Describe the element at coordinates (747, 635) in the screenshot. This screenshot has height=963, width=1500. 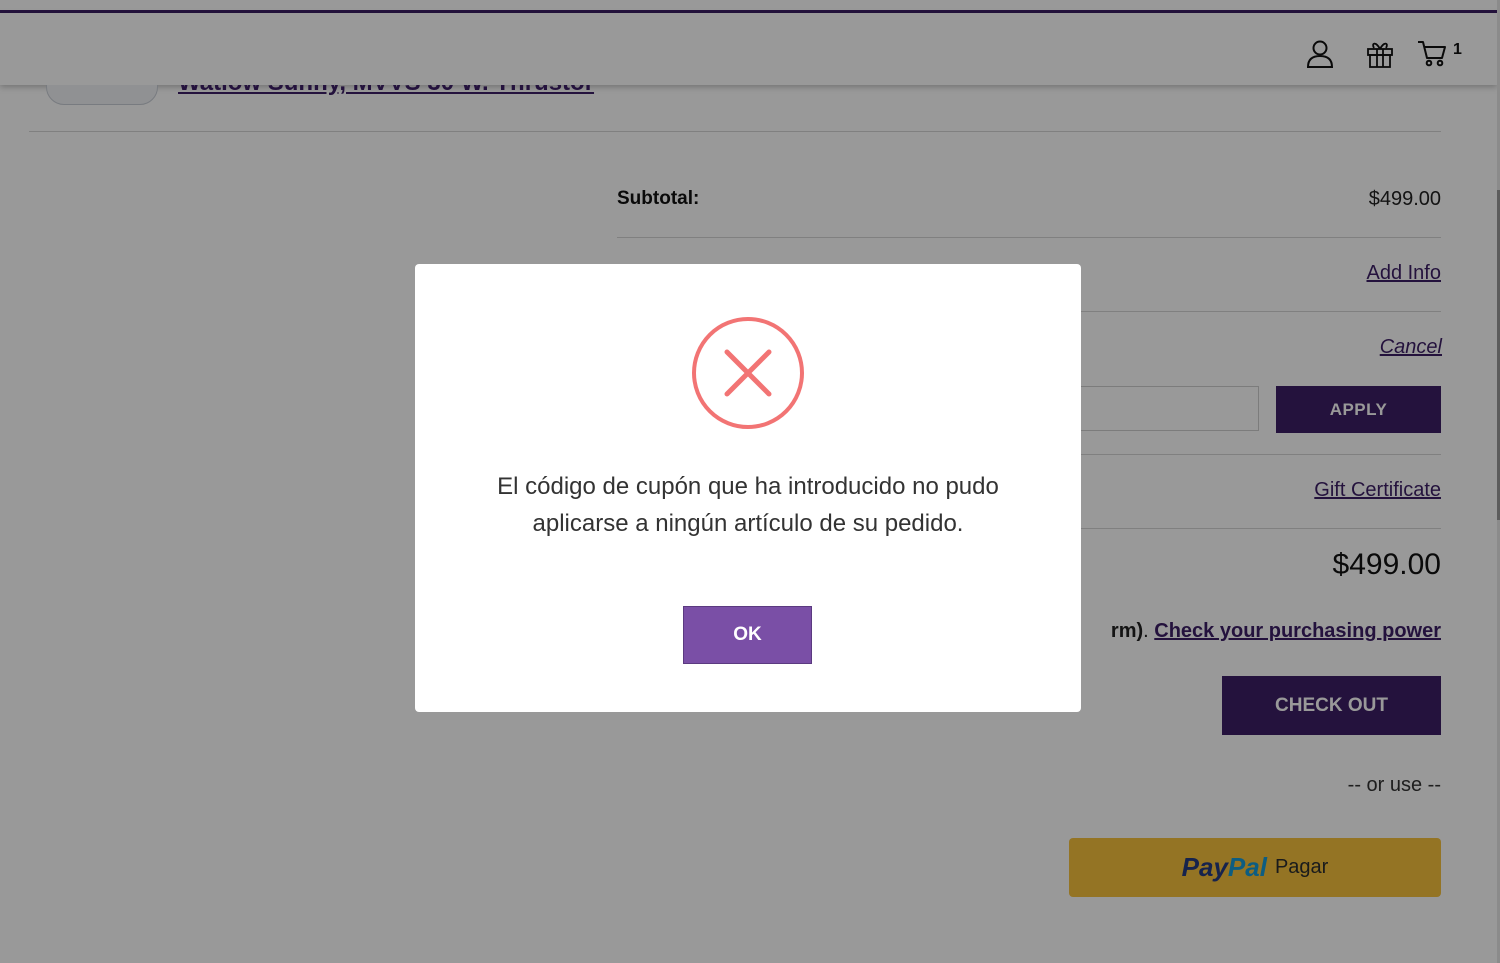
I see `ok-button: OK` at that location.